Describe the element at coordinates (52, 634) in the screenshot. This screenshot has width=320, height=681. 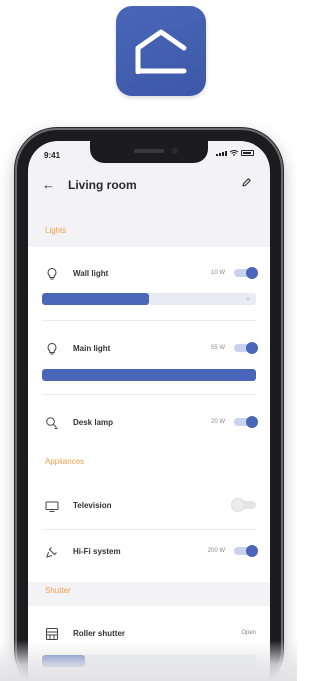
I see `shutter-icon` at that location.